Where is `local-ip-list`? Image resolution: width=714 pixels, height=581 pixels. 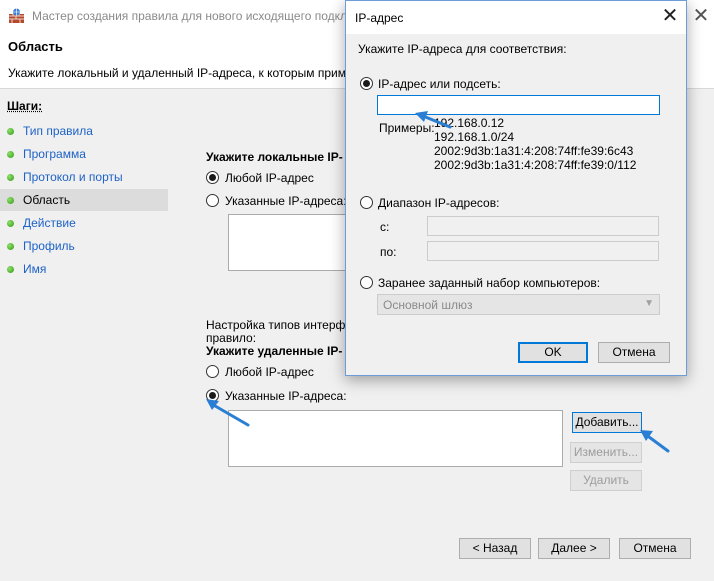
local-ip-list is located at coordinates (287, 242).